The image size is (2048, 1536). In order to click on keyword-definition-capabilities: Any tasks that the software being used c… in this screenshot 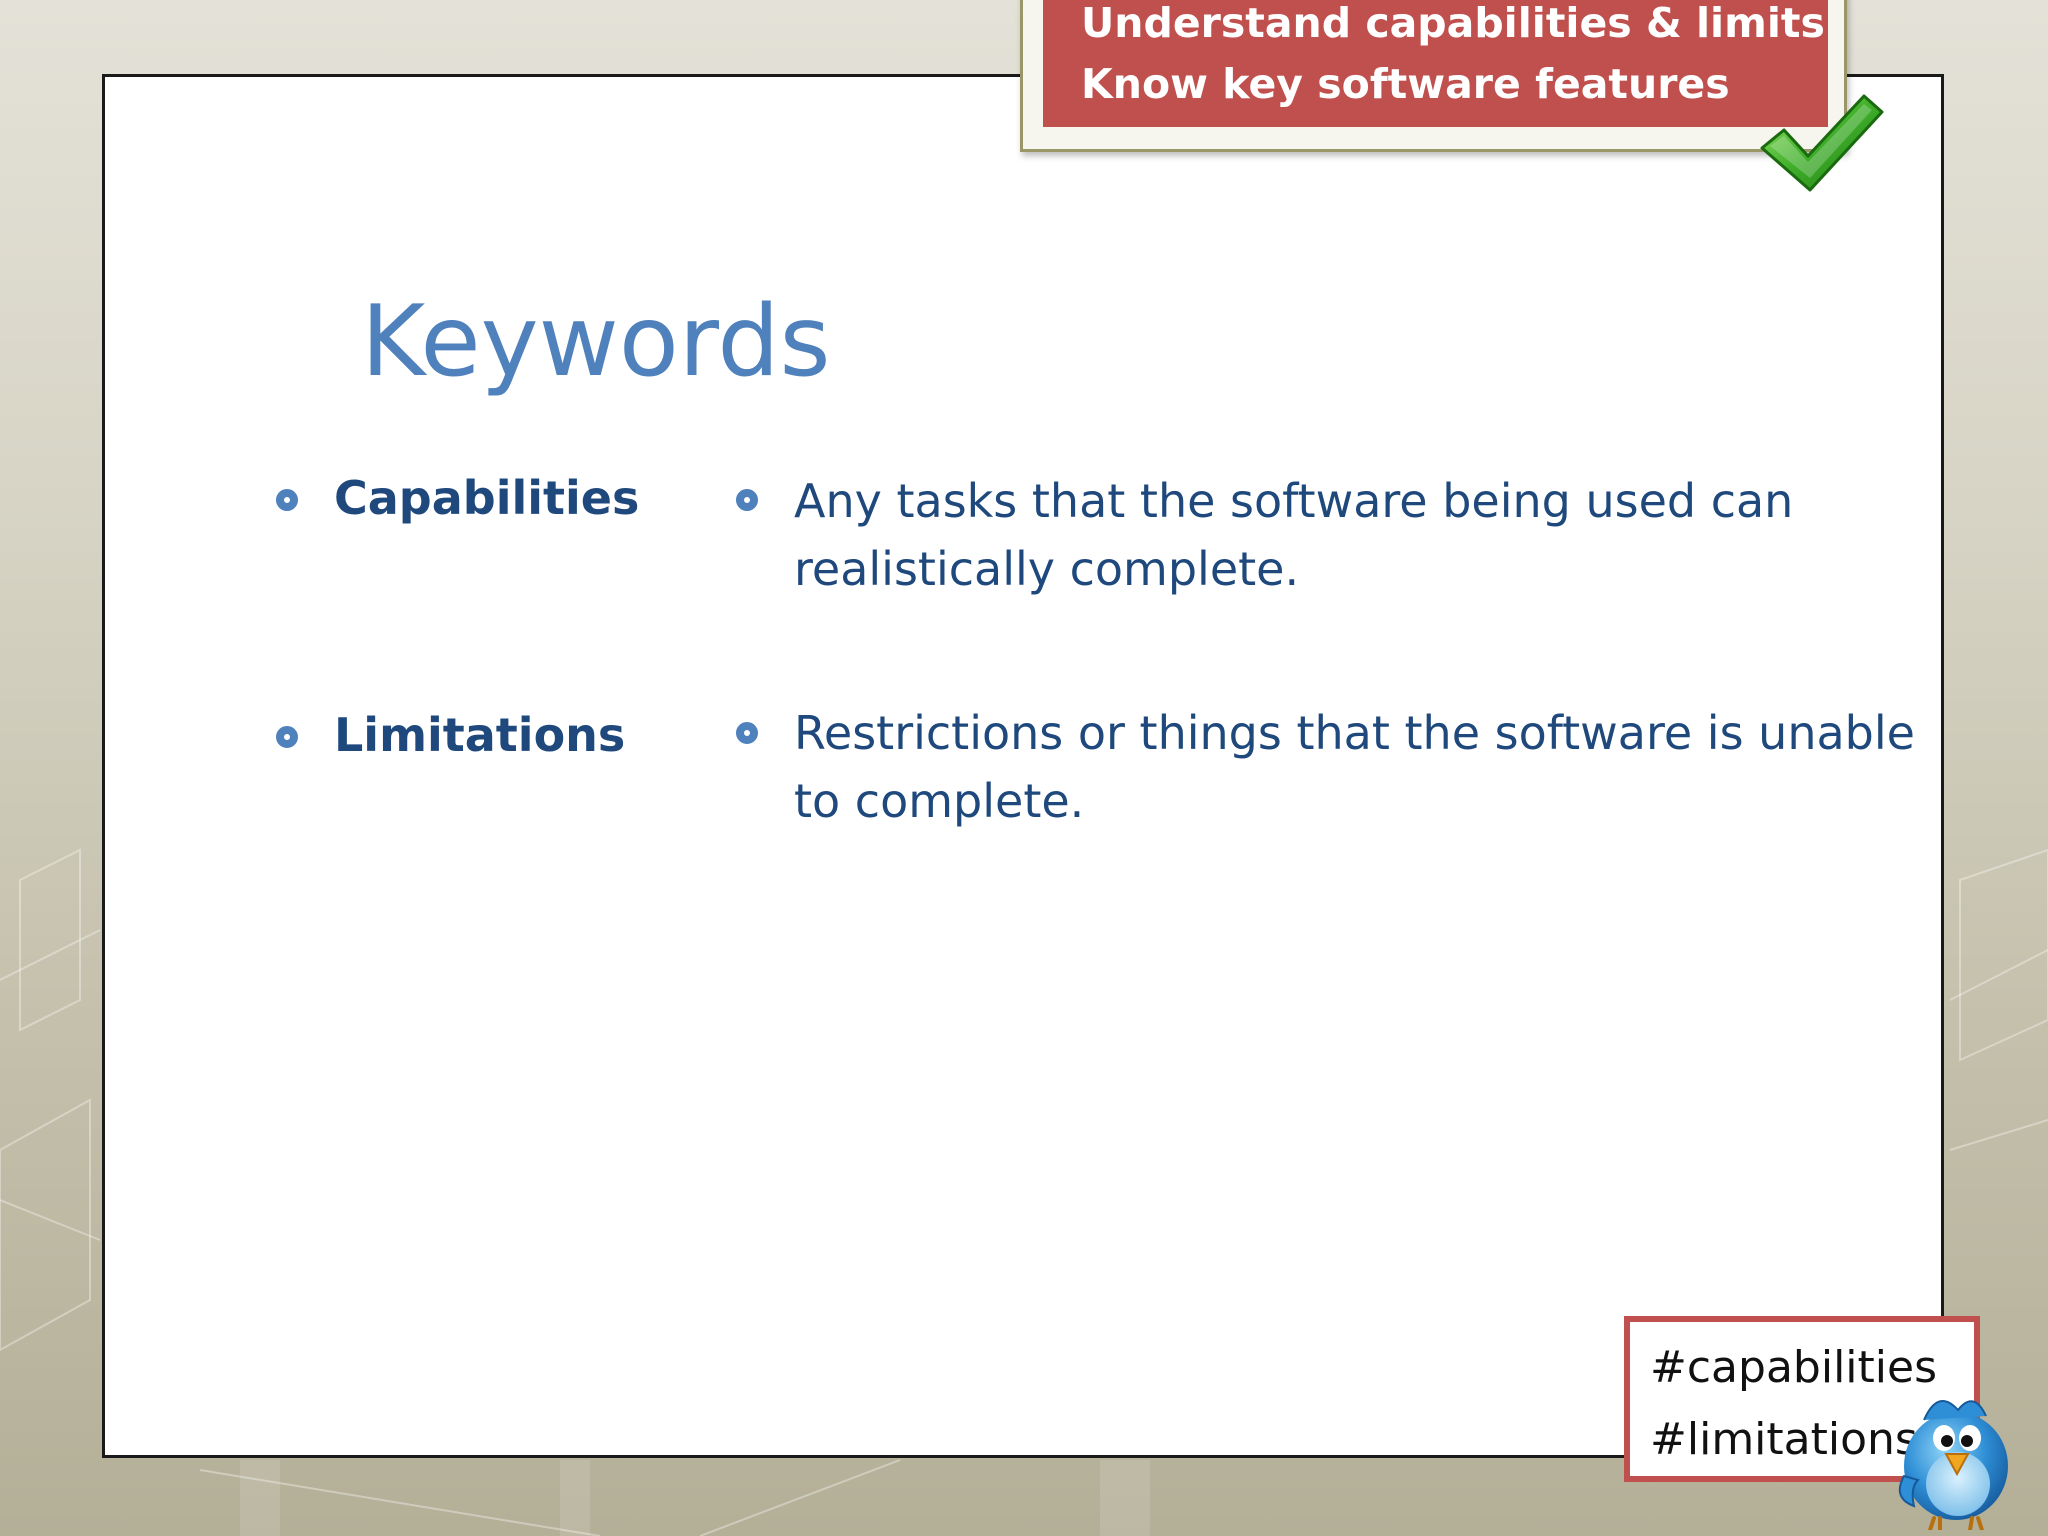, I will do `click(1294, 535)`.